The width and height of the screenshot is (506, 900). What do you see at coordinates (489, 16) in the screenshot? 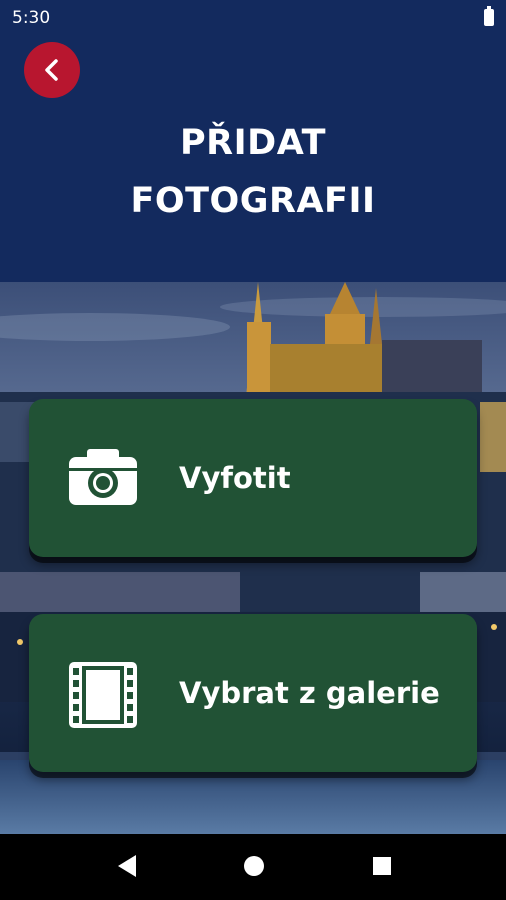
I see `battery-icon` at bounding box center [489, 16].